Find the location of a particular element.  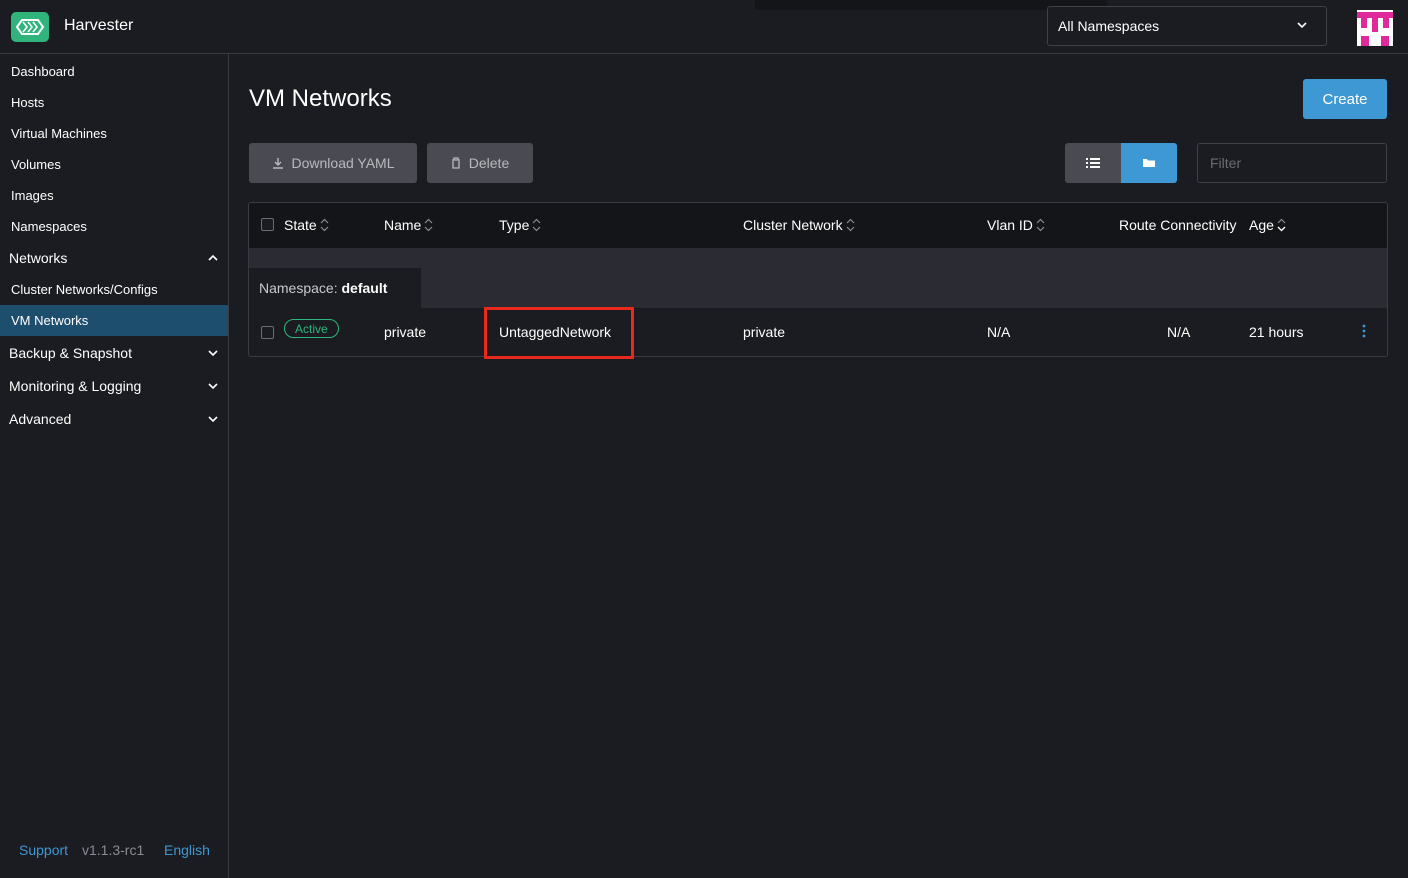

sidebar-footer: Support v1.1.3-rc1 English is located at coordinates (114, 852).